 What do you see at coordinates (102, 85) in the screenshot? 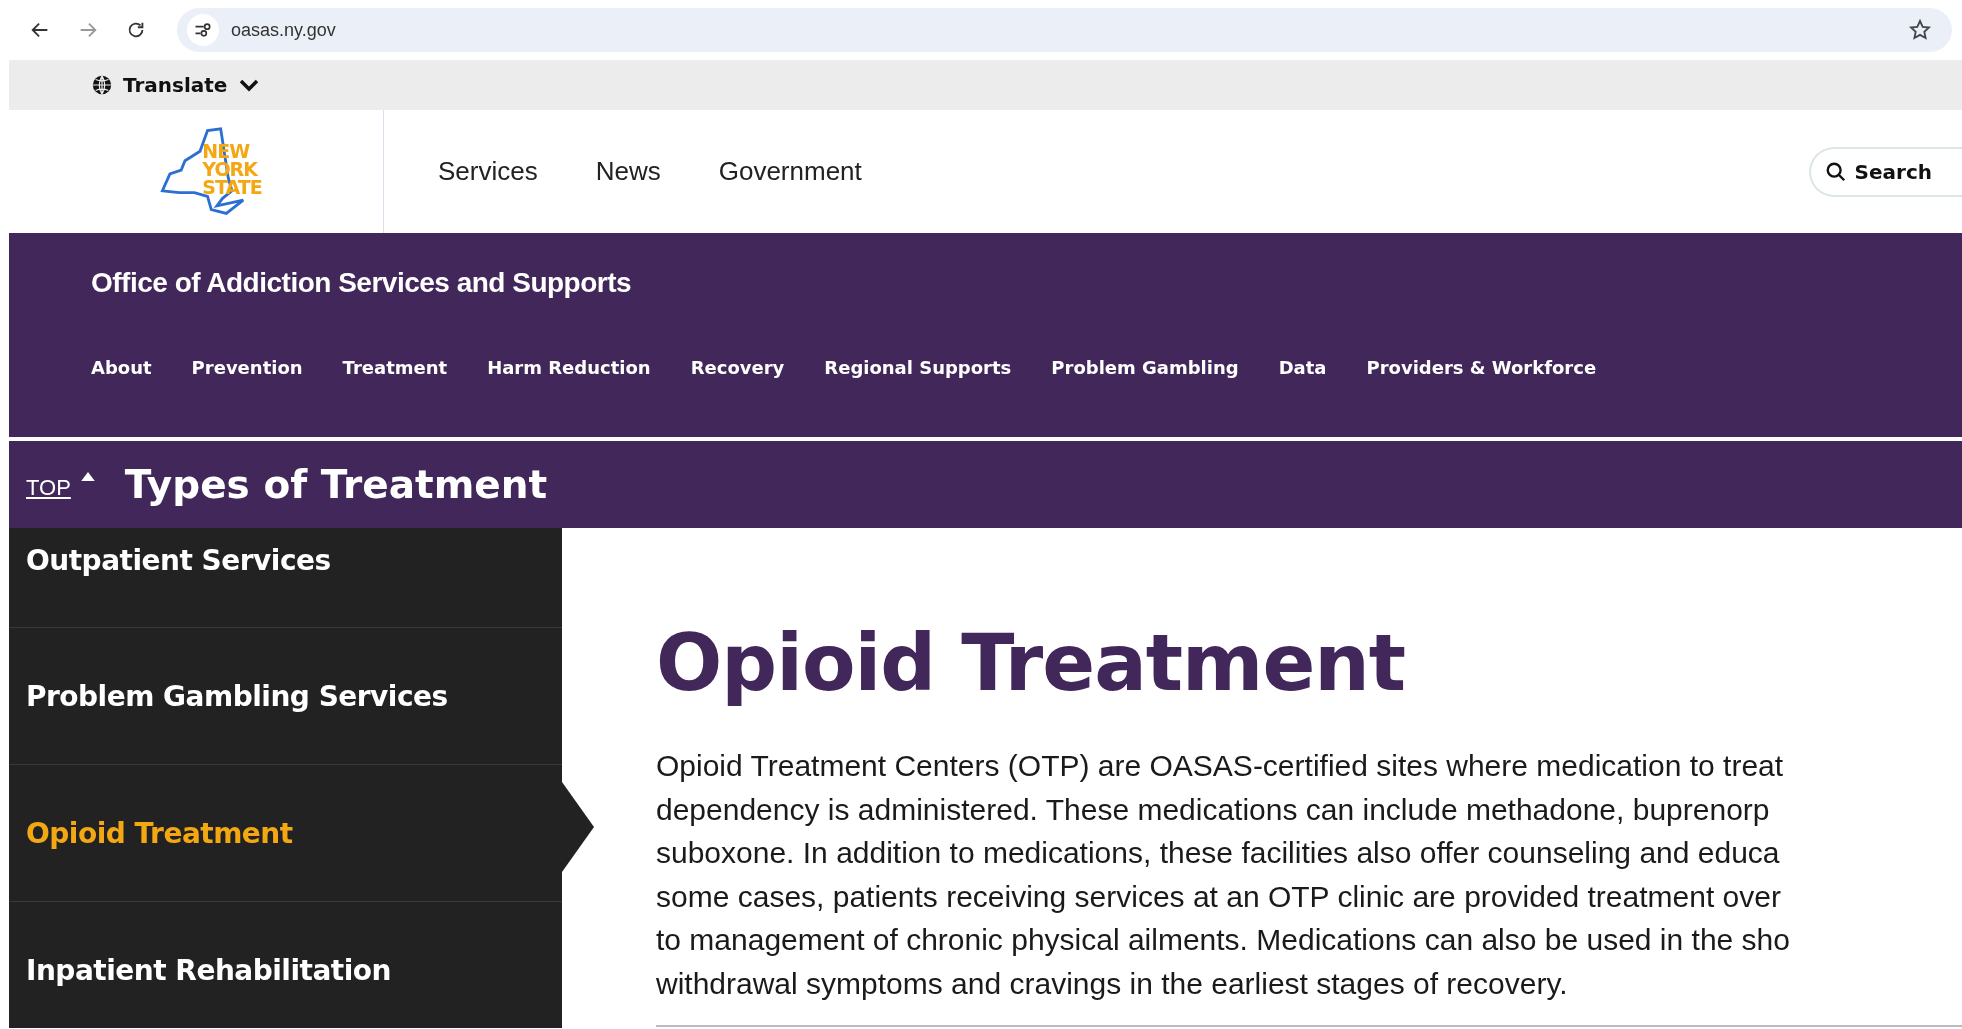
I see `globe-icon` at bounding box center [102, 85].